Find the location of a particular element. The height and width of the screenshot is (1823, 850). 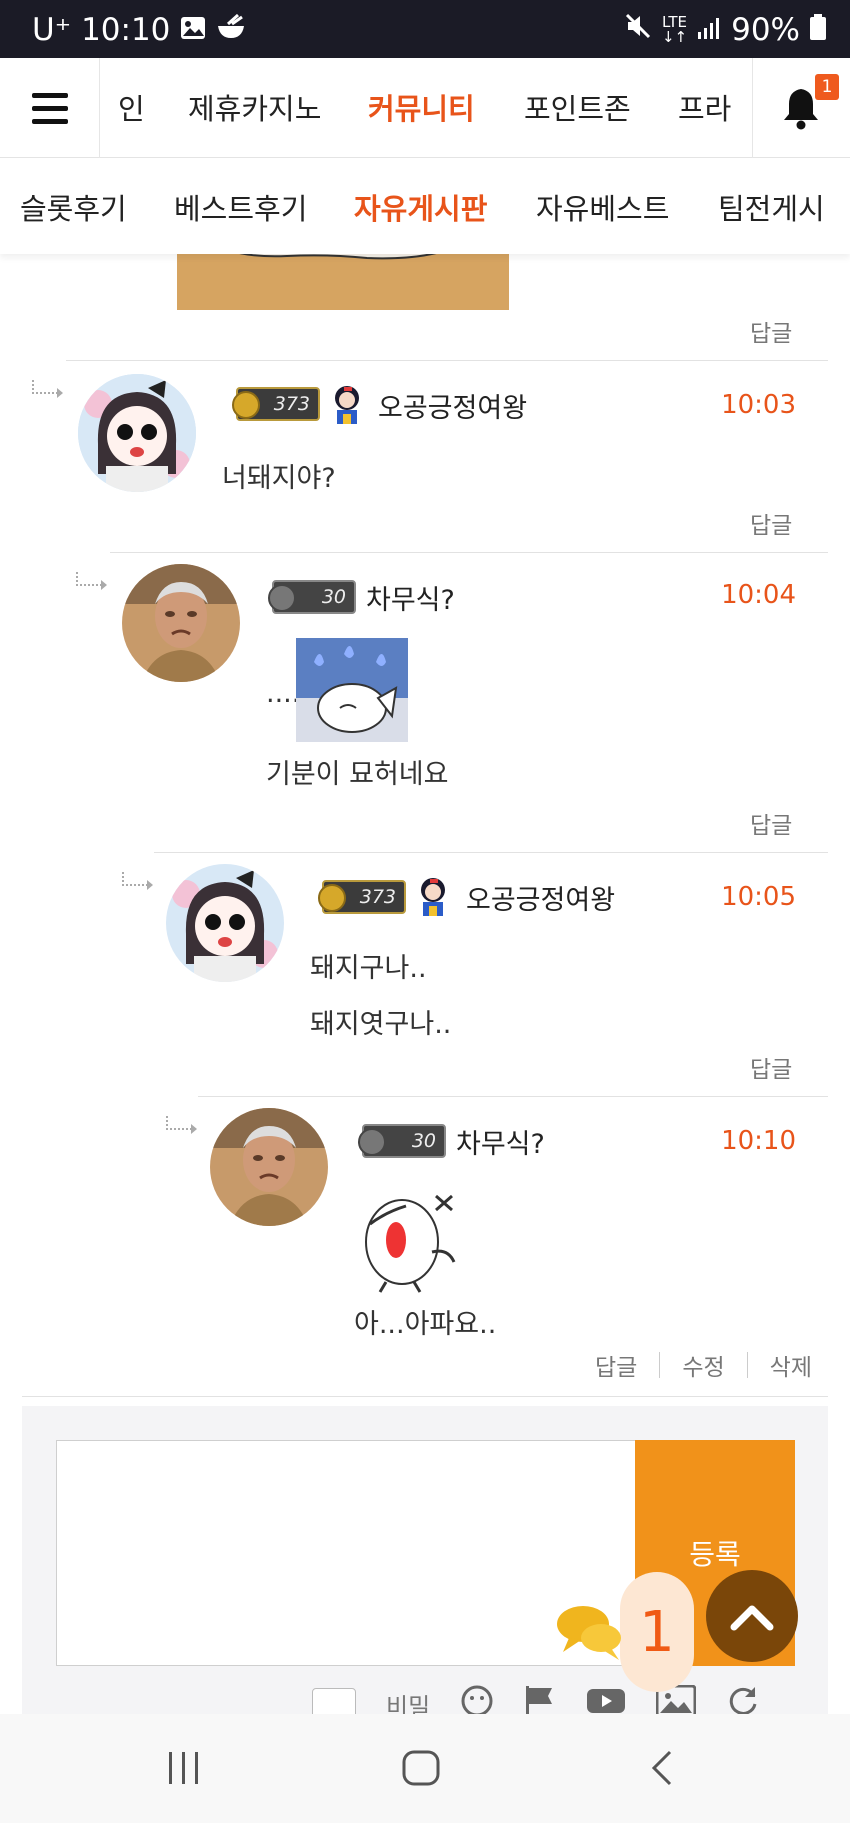

refresh-icon is located at coordinates (743, 1699).